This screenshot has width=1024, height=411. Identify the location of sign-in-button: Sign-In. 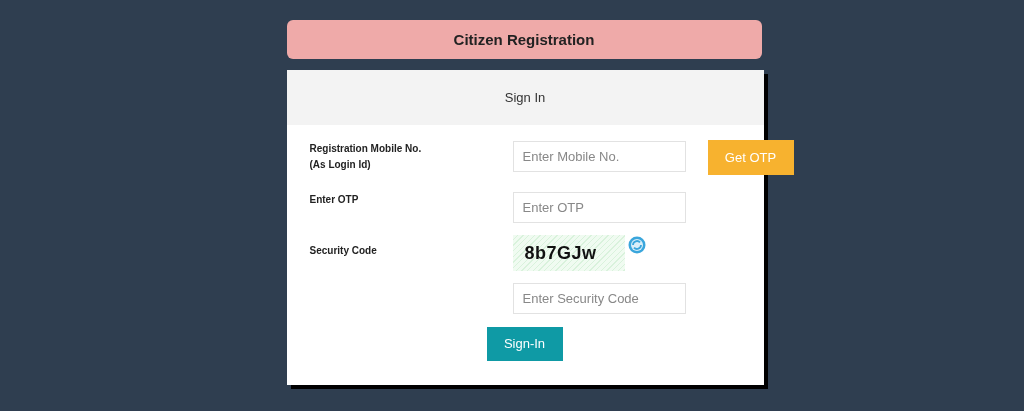
(524, 343).